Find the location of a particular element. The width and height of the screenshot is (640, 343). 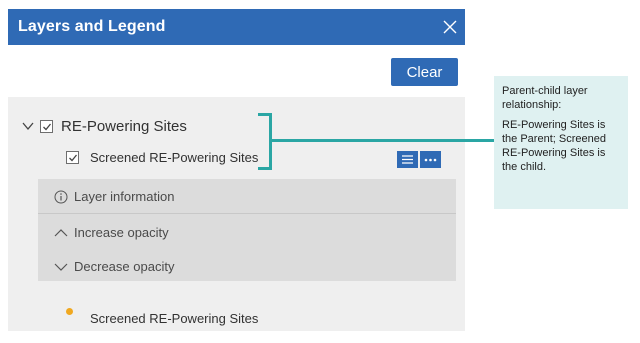

legend-symbol-dot is located at coordinates (69, 311).